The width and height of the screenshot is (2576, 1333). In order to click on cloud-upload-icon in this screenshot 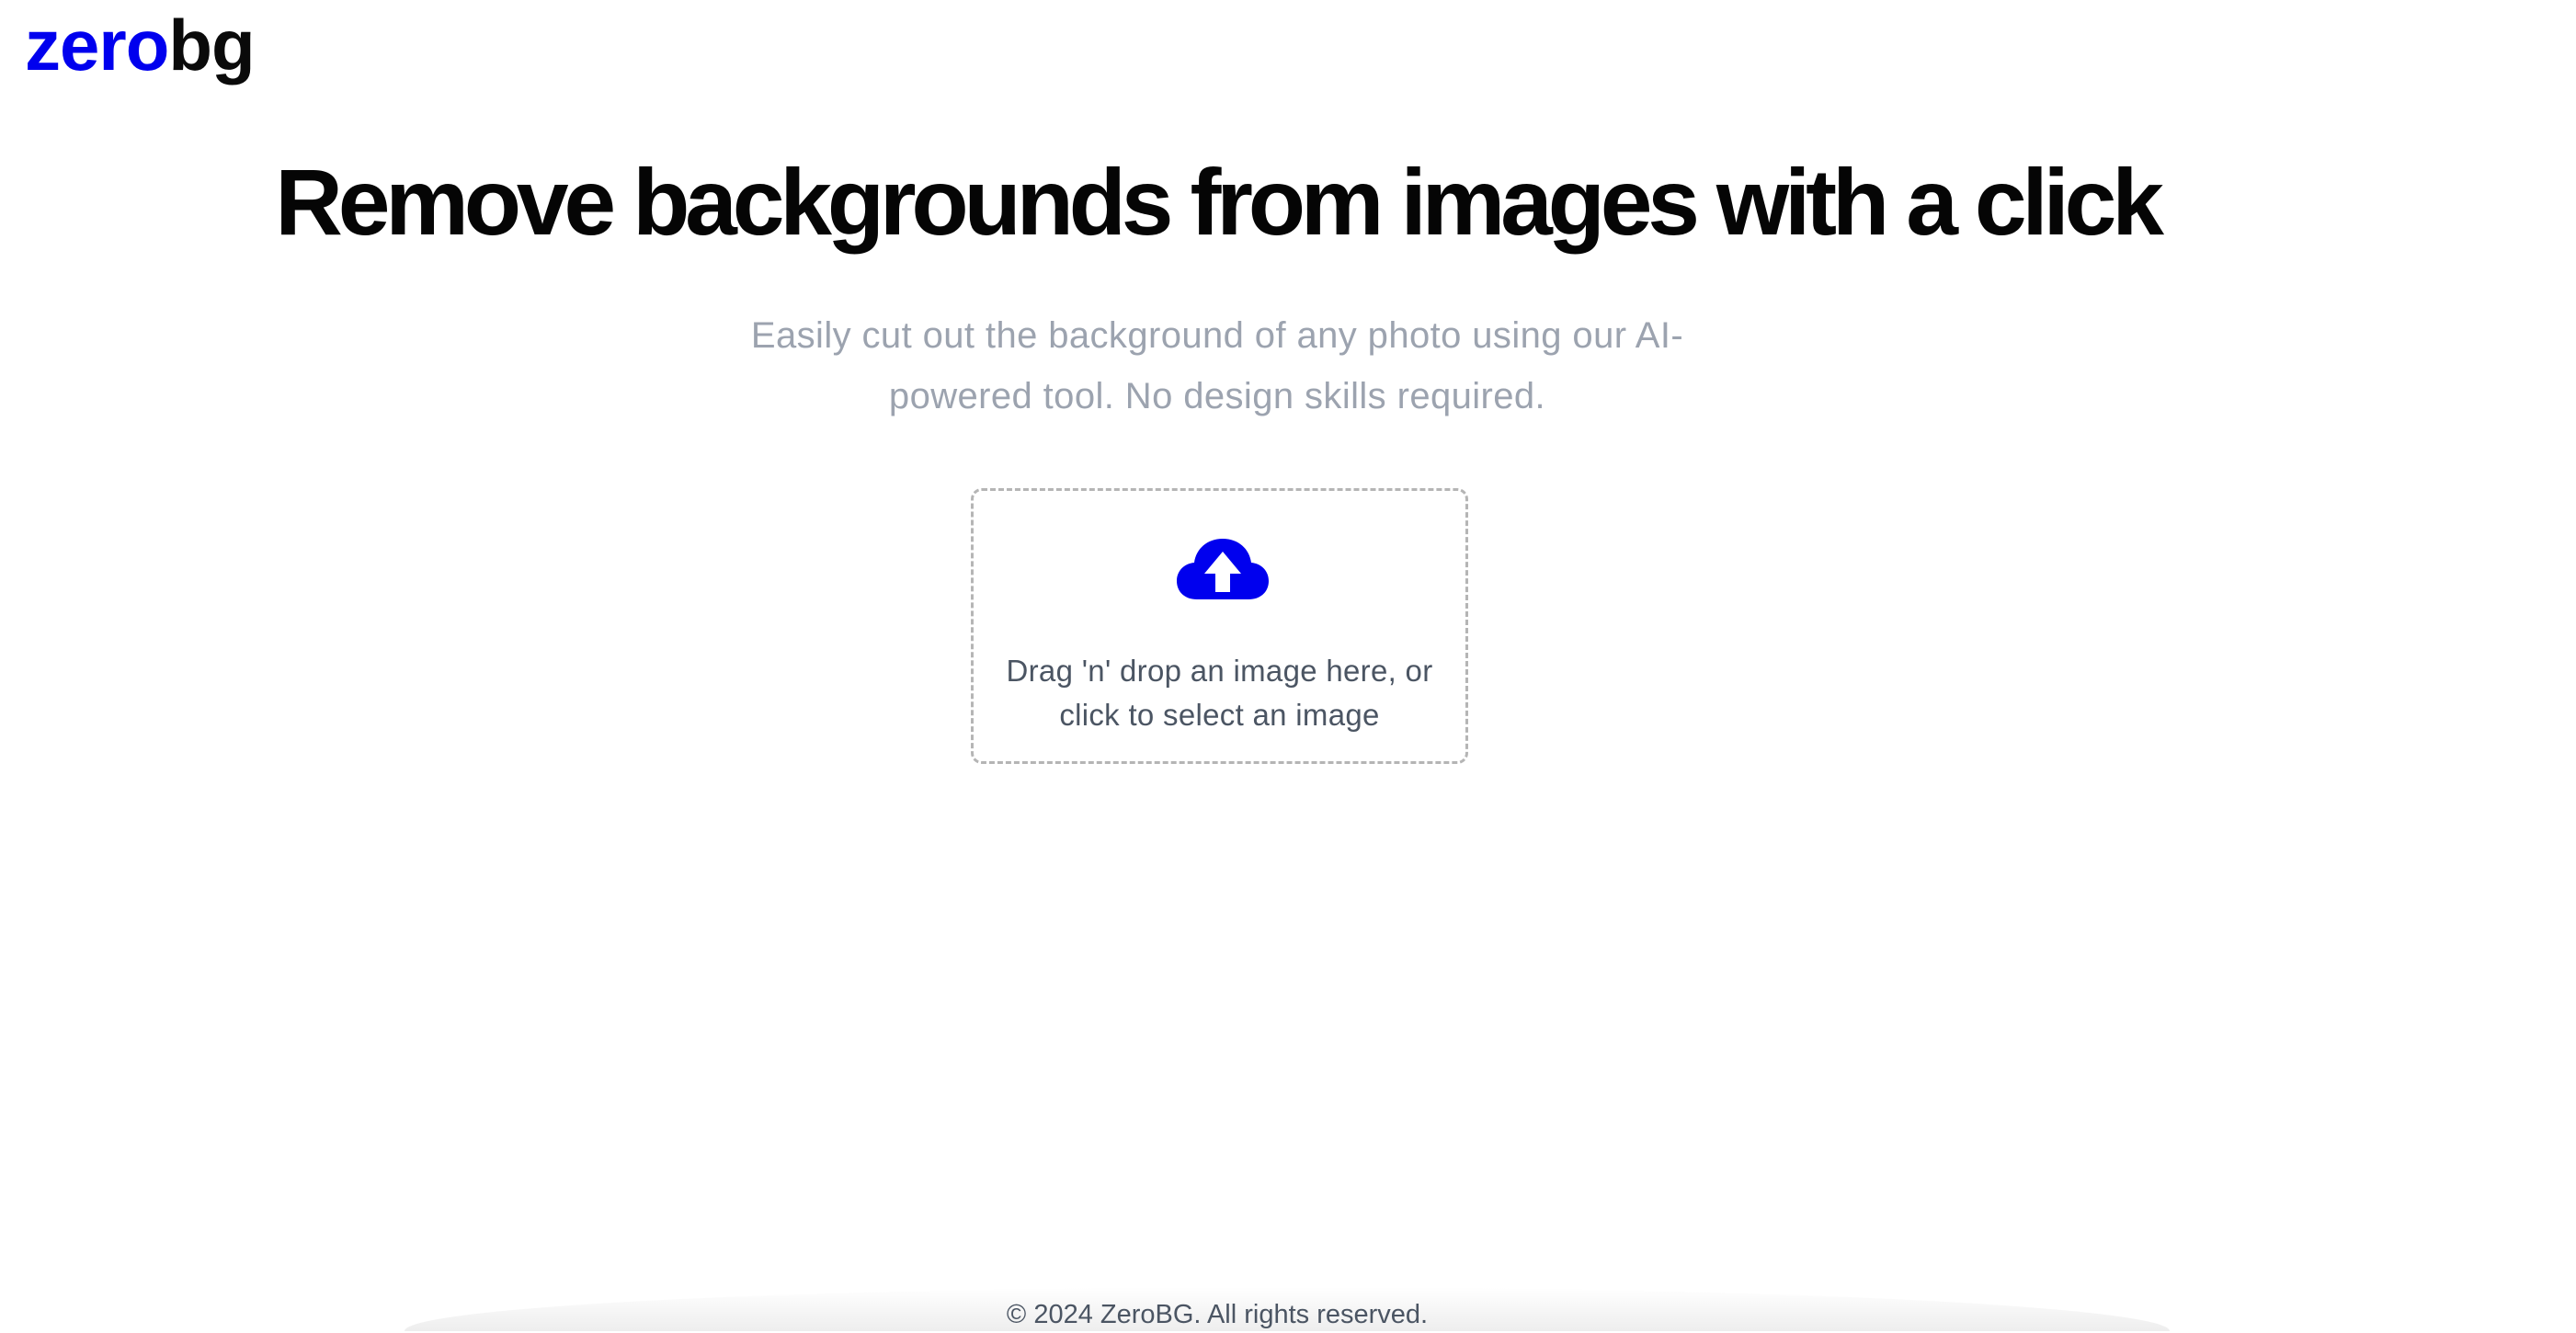, I will do `click(1223, 571)`.